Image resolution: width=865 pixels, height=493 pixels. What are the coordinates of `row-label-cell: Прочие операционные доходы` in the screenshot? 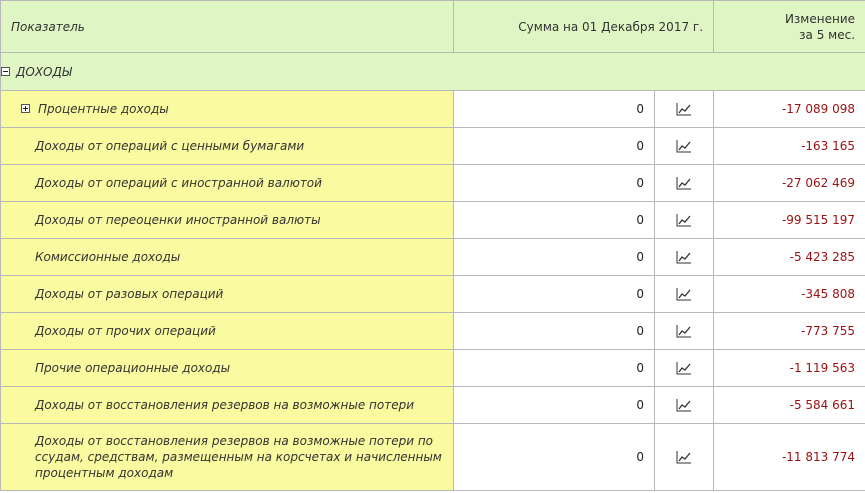 It's located at (227, 368).